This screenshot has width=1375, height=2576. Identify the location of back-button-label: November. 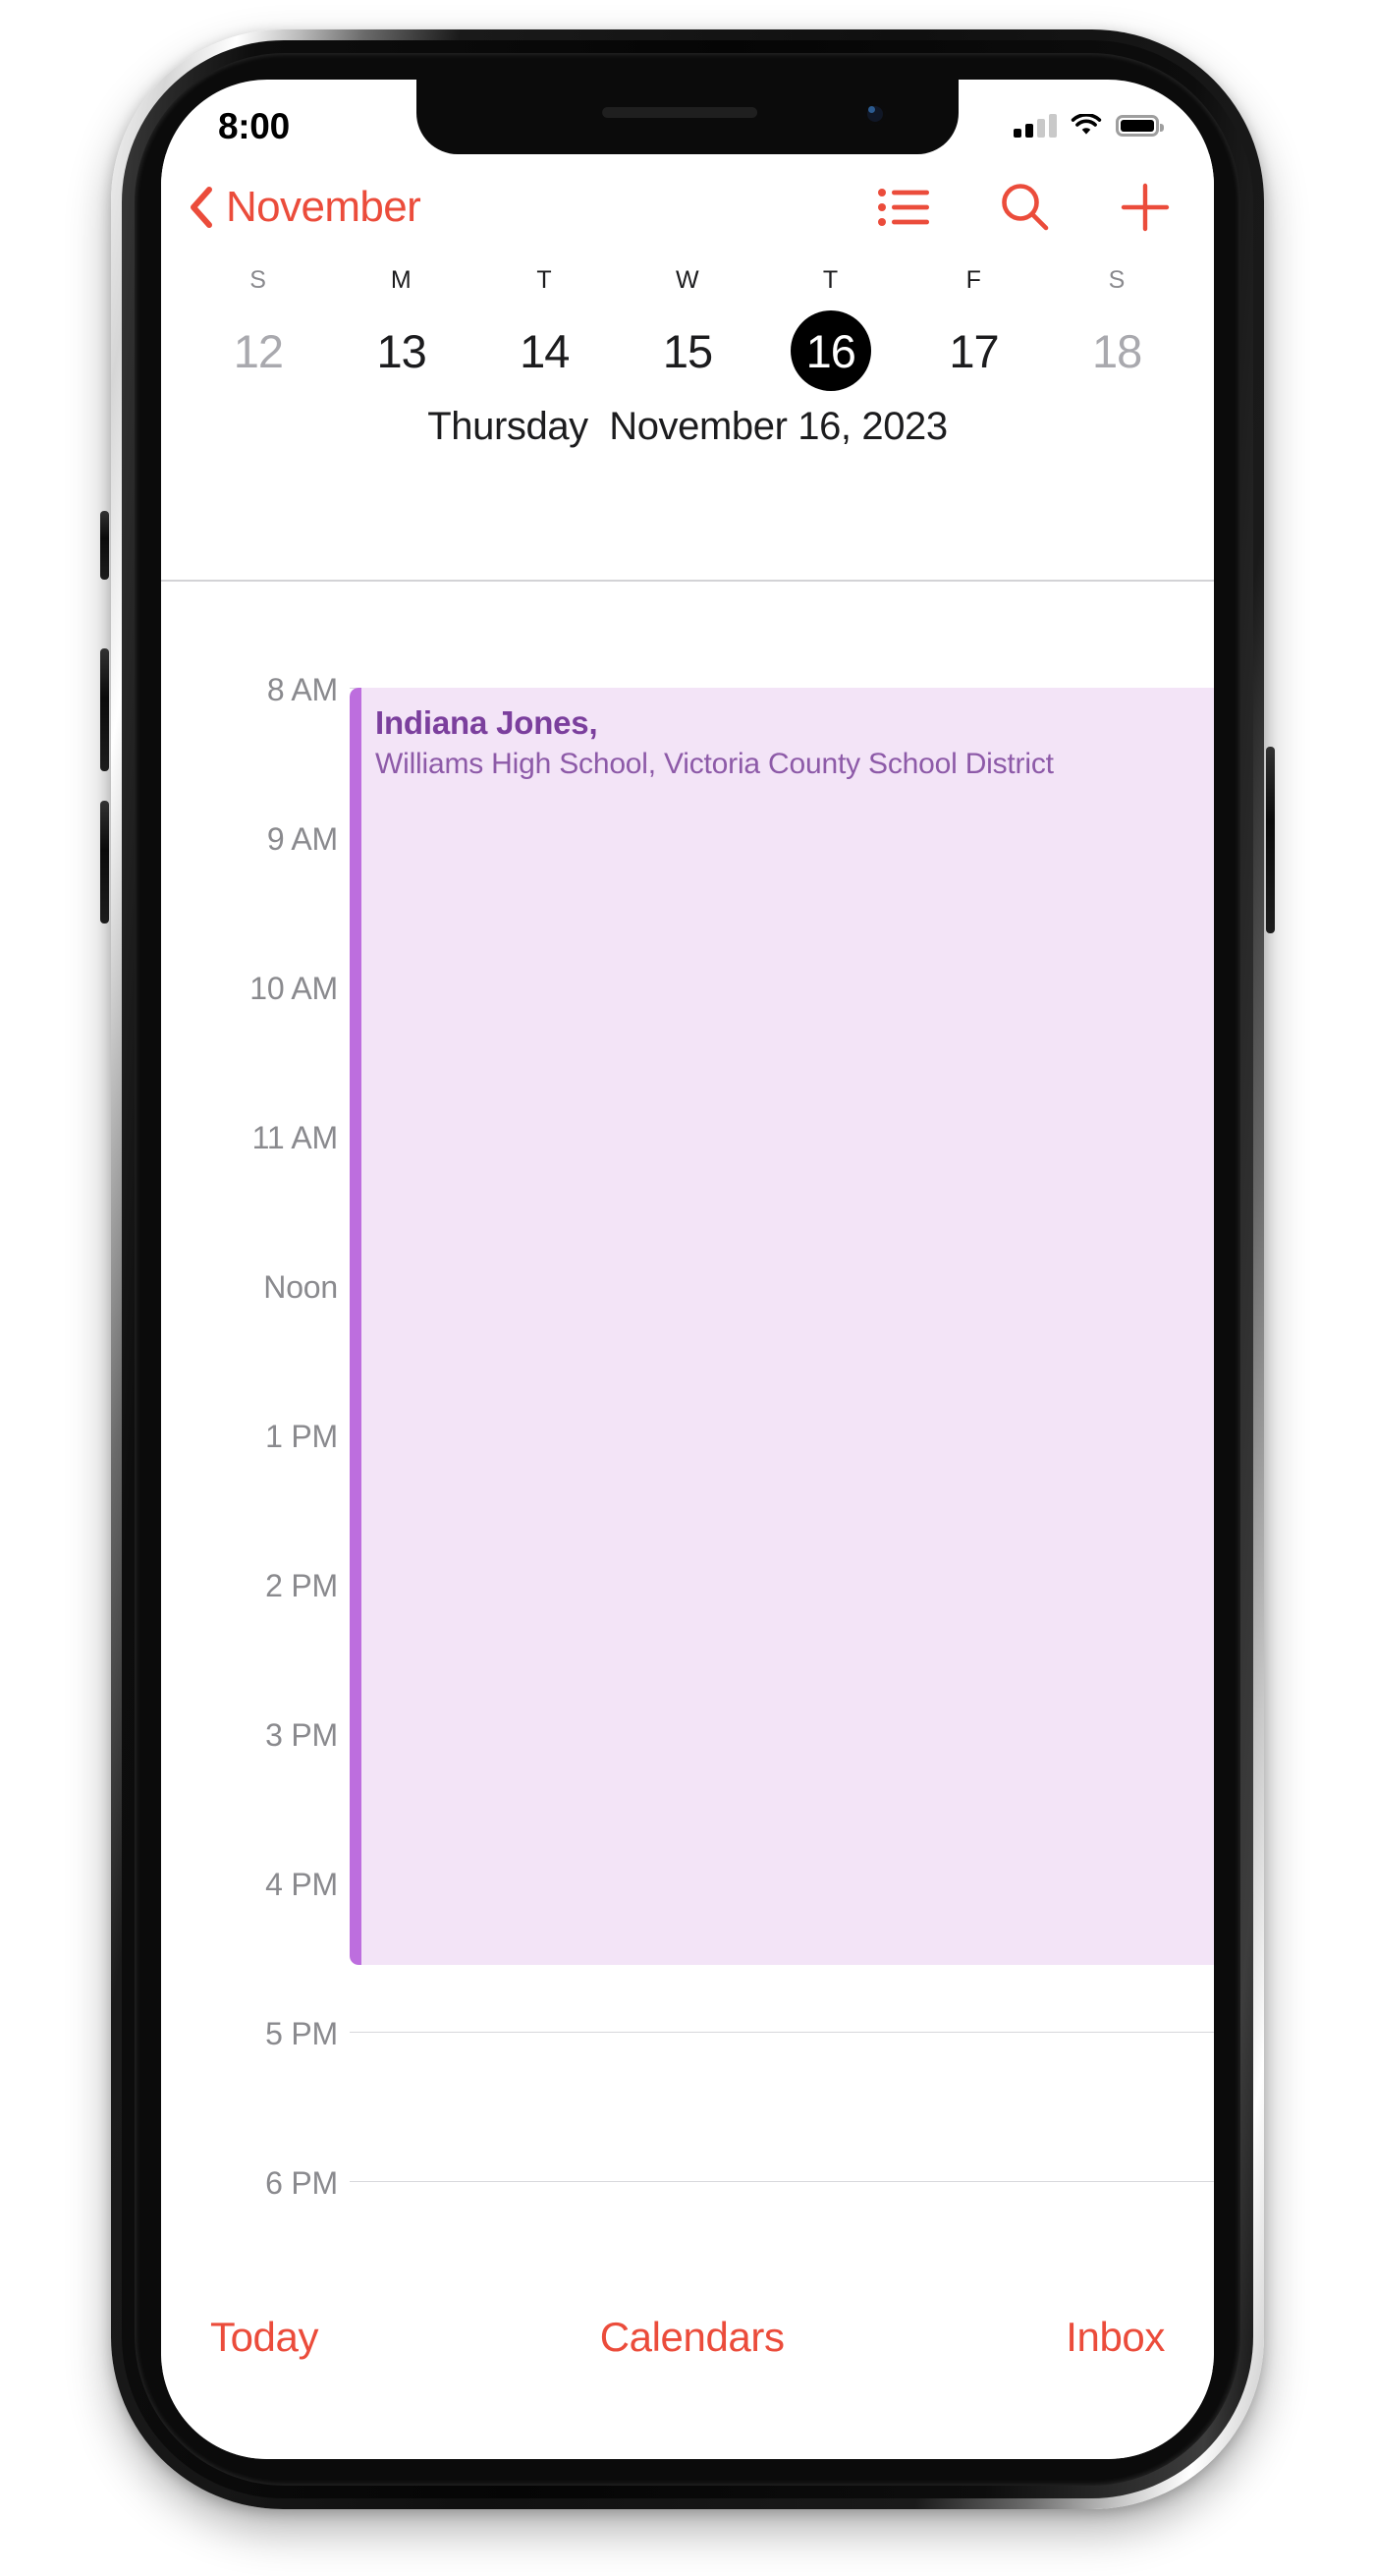
(323, 207).